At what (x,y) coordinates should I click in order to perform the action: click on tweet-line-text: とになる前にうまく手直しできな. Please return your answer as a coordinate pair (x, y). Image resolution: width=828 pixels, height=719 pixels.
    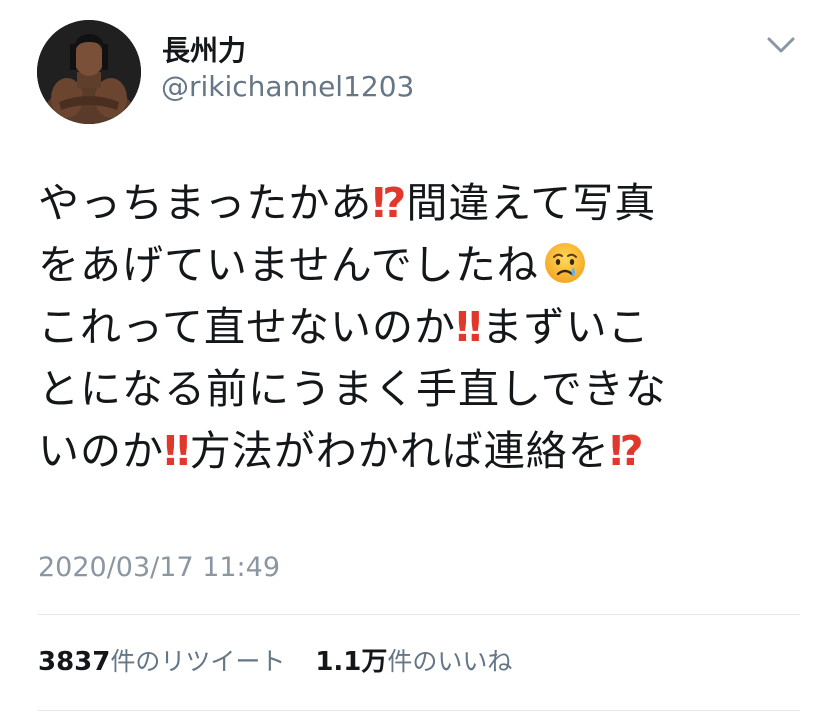
    Looking at the image, I should click on (352, 389).